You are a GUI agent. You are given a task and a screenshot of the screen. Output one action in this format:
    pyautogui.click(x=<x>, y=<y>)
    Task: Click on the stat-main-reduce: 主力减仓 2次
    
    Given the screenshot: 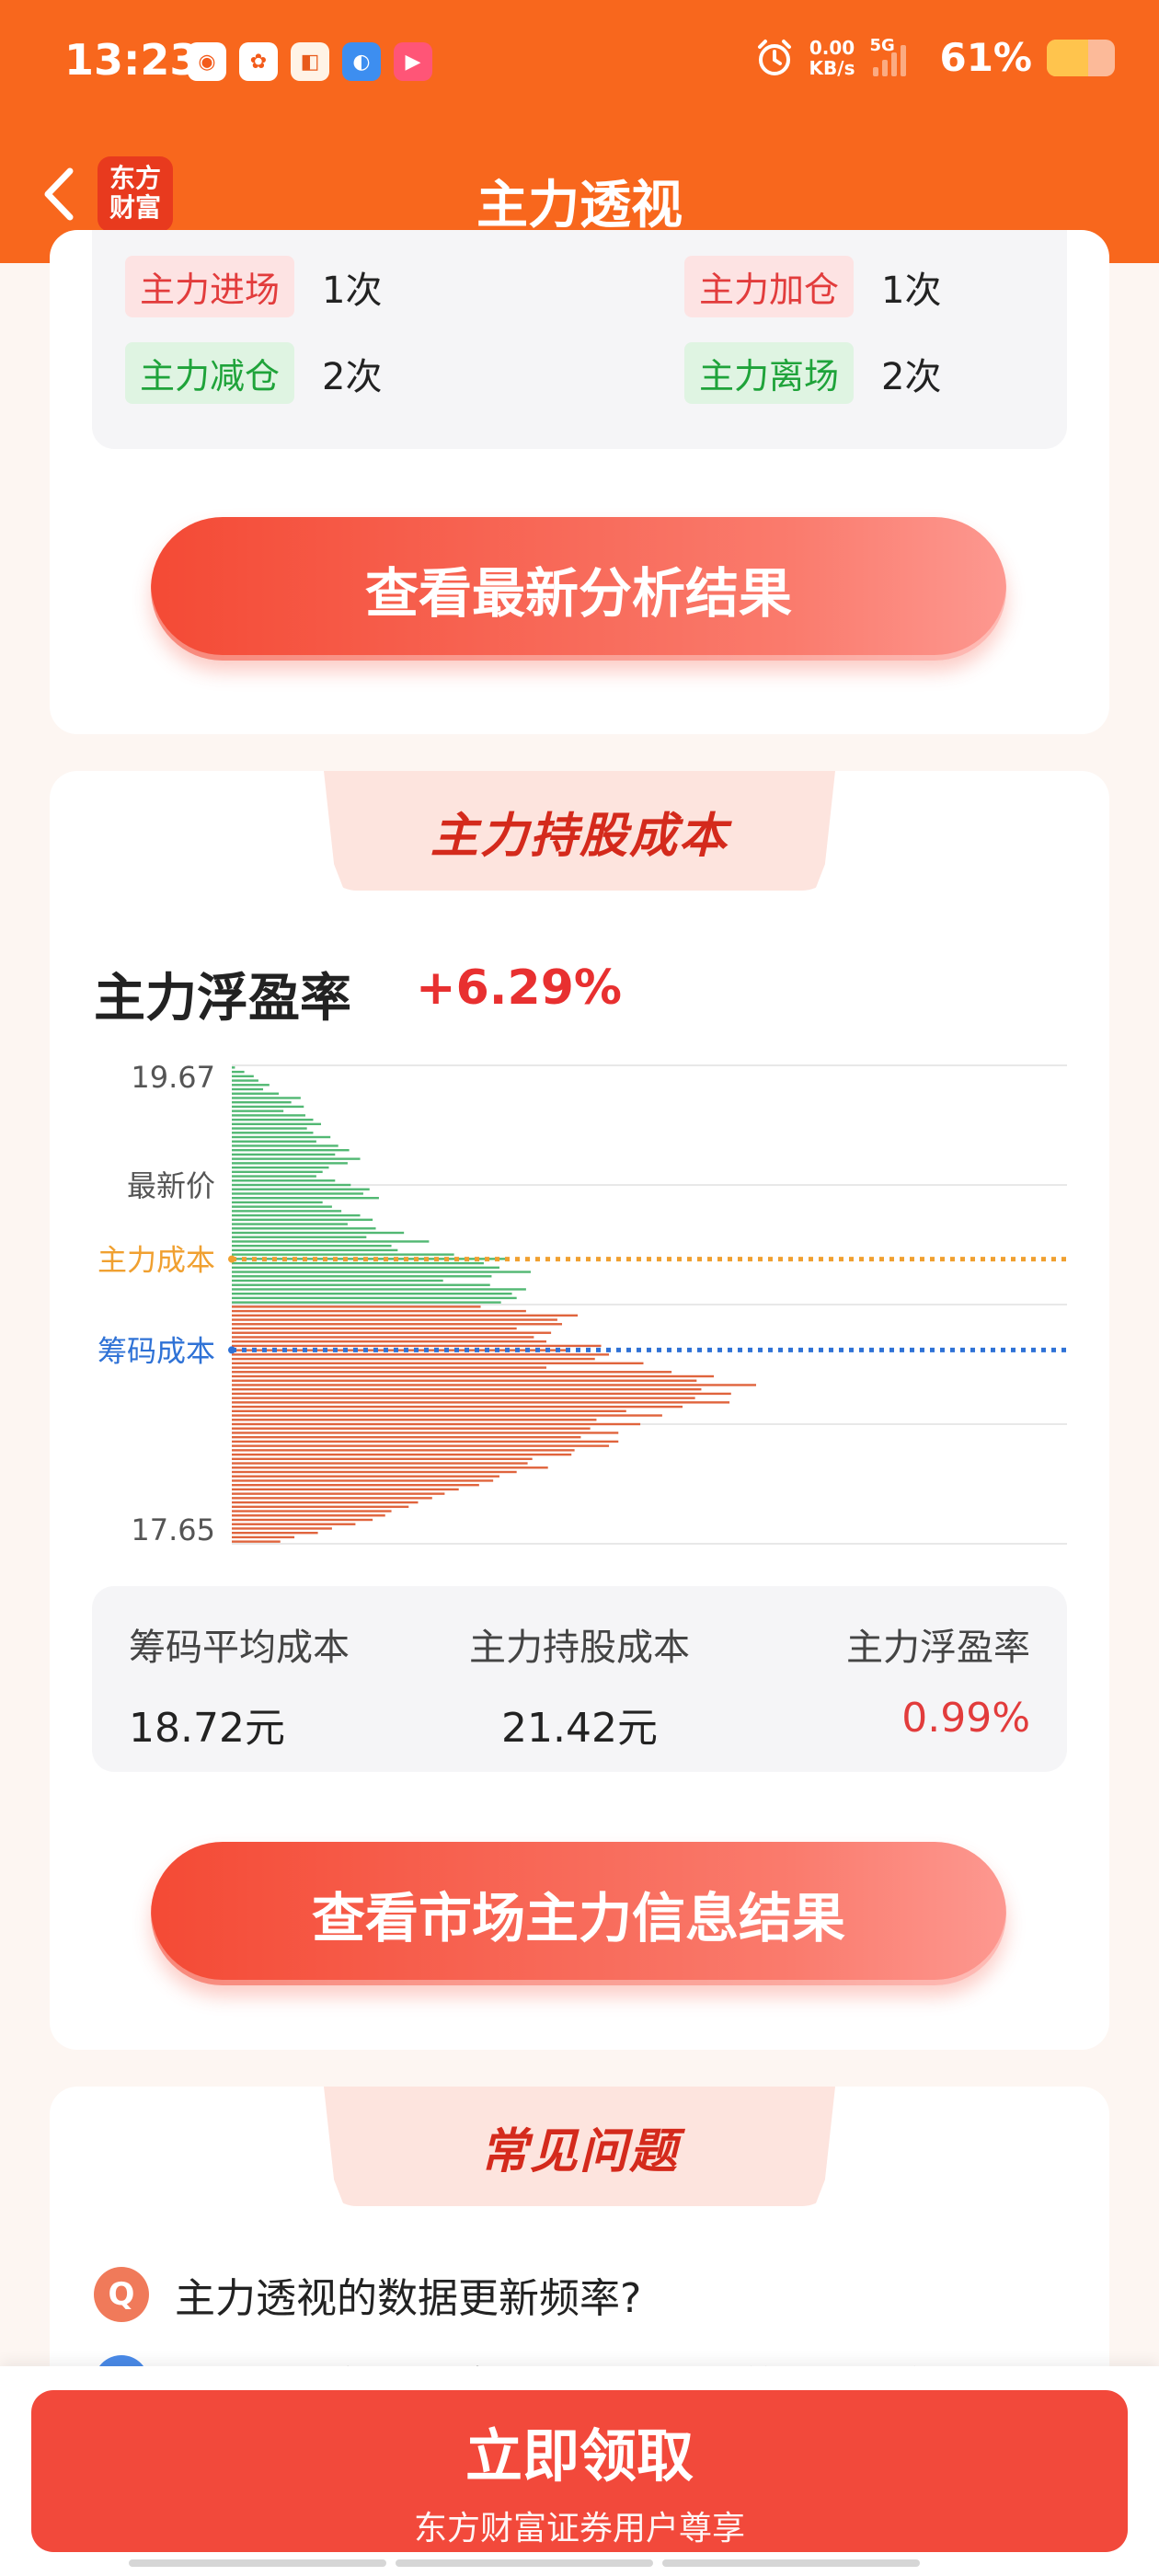 What is the action you would take?
    pyautogui.click(x=253, y=373)
    